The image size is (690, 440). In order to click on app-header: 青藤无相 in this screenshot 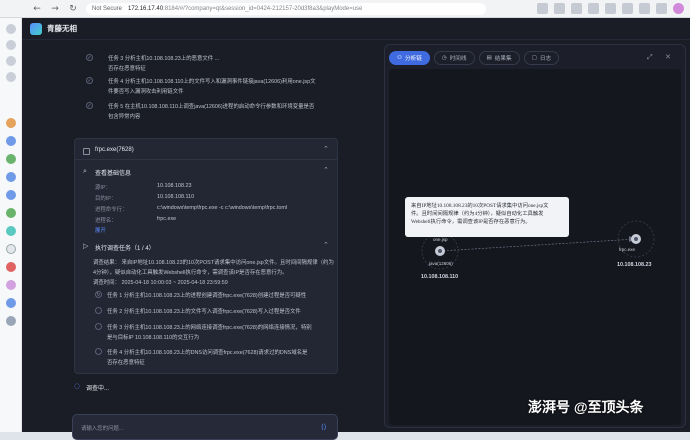, I will do `click(356, 29)`.